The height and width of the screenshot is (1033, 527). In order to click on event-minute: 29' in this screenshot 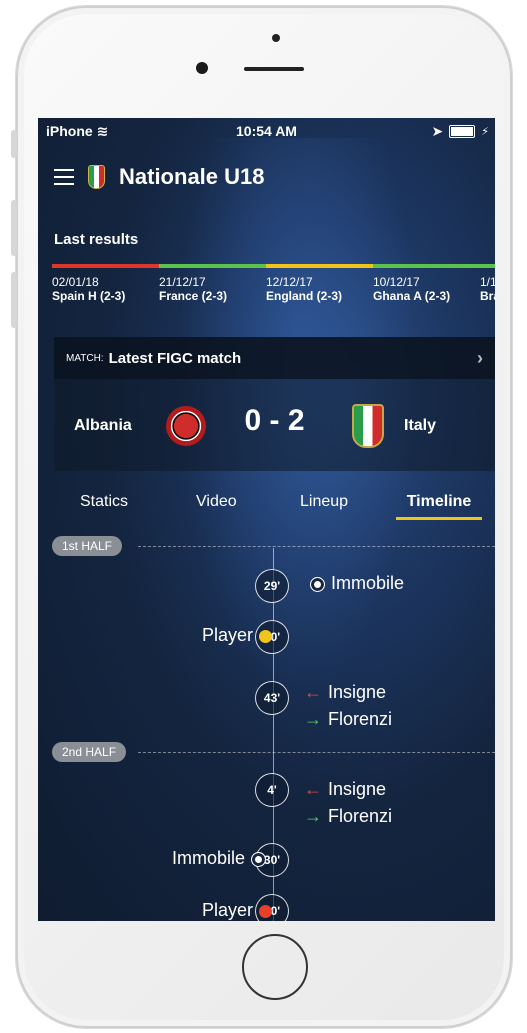, I will do `click(272, 586)`.